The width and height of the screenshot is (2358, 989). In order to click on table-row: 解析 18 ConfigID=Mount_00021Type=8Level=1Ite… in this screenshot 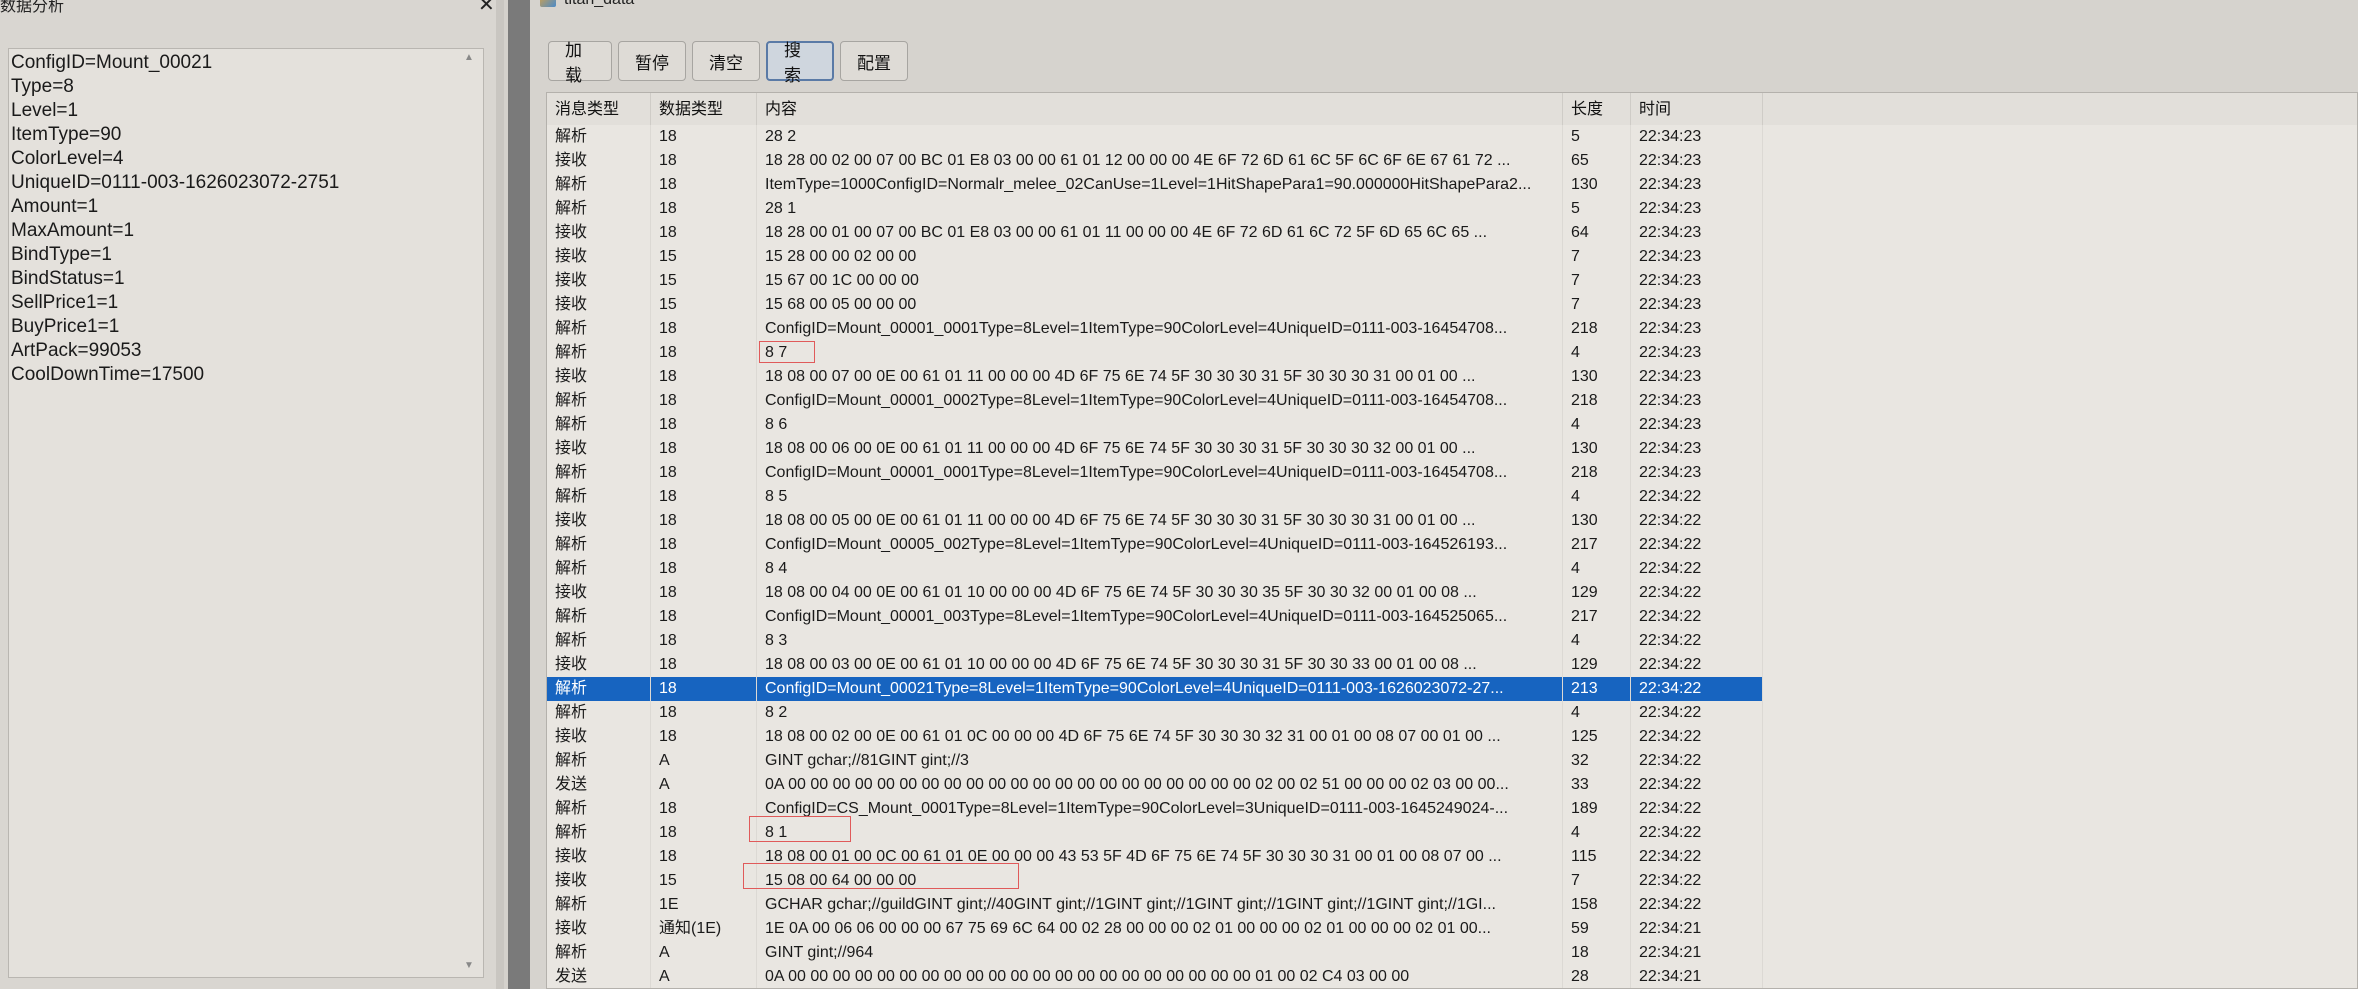, I will do `click(1452, 689)`.